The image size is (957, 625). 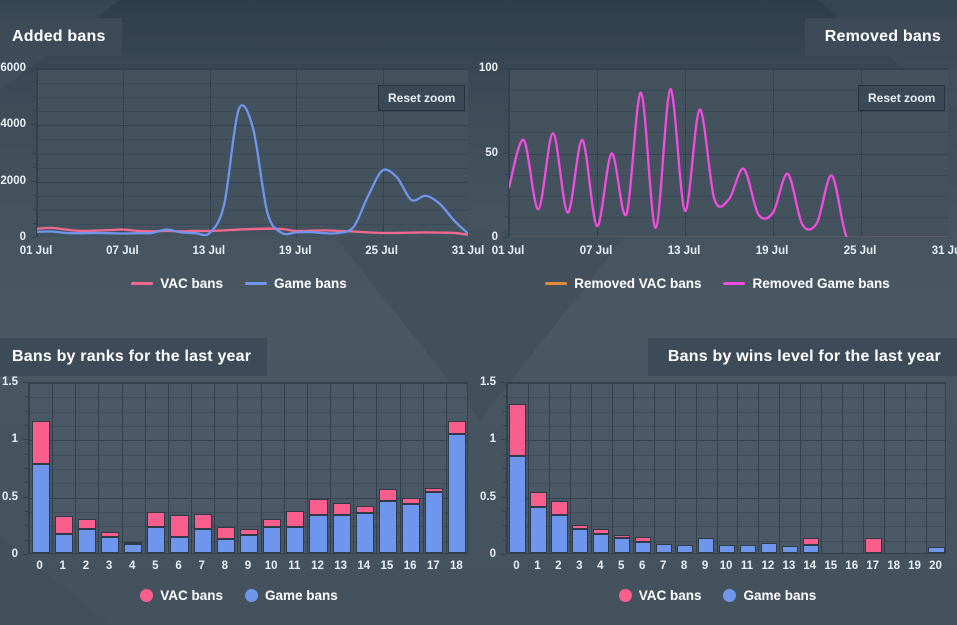 What do you see at coordinates (726, 468) in the screenshot?
I see `plot-area-bans_by_wins` at bounding box center [726, 468].